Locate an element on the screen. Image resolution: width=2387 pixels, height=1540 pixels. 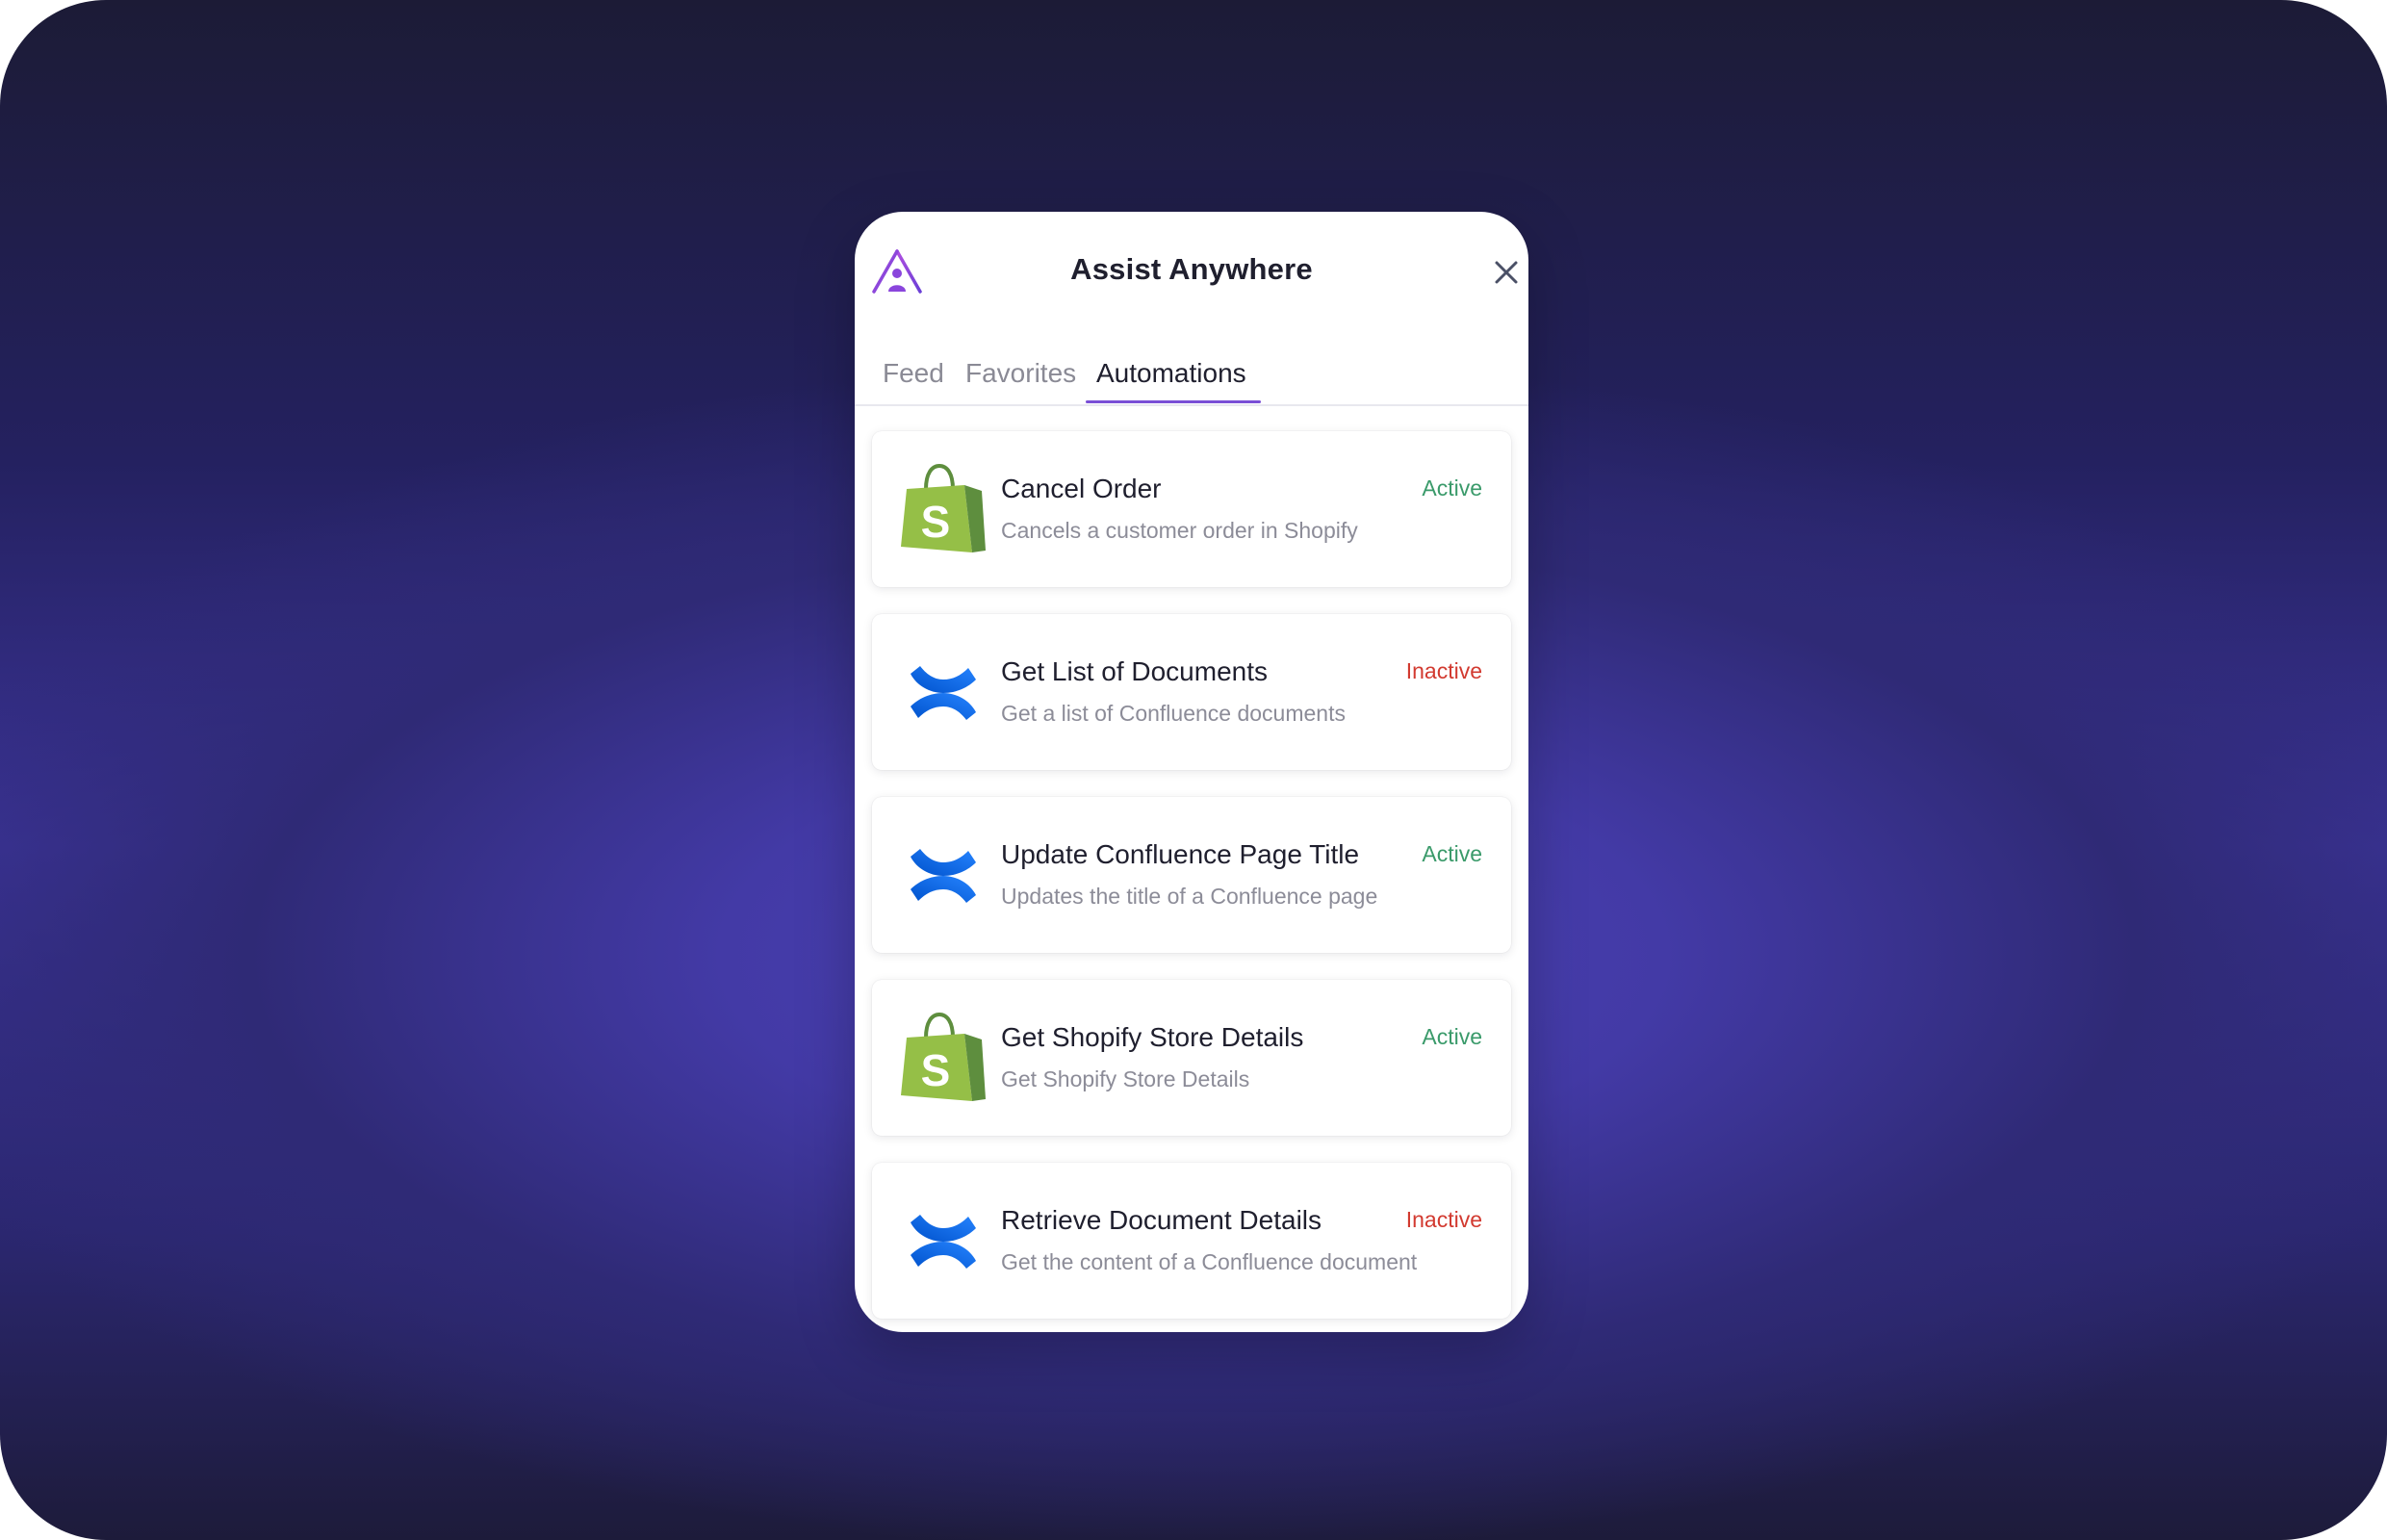
tab-feed: Feed is located at coordinates (913, 373).